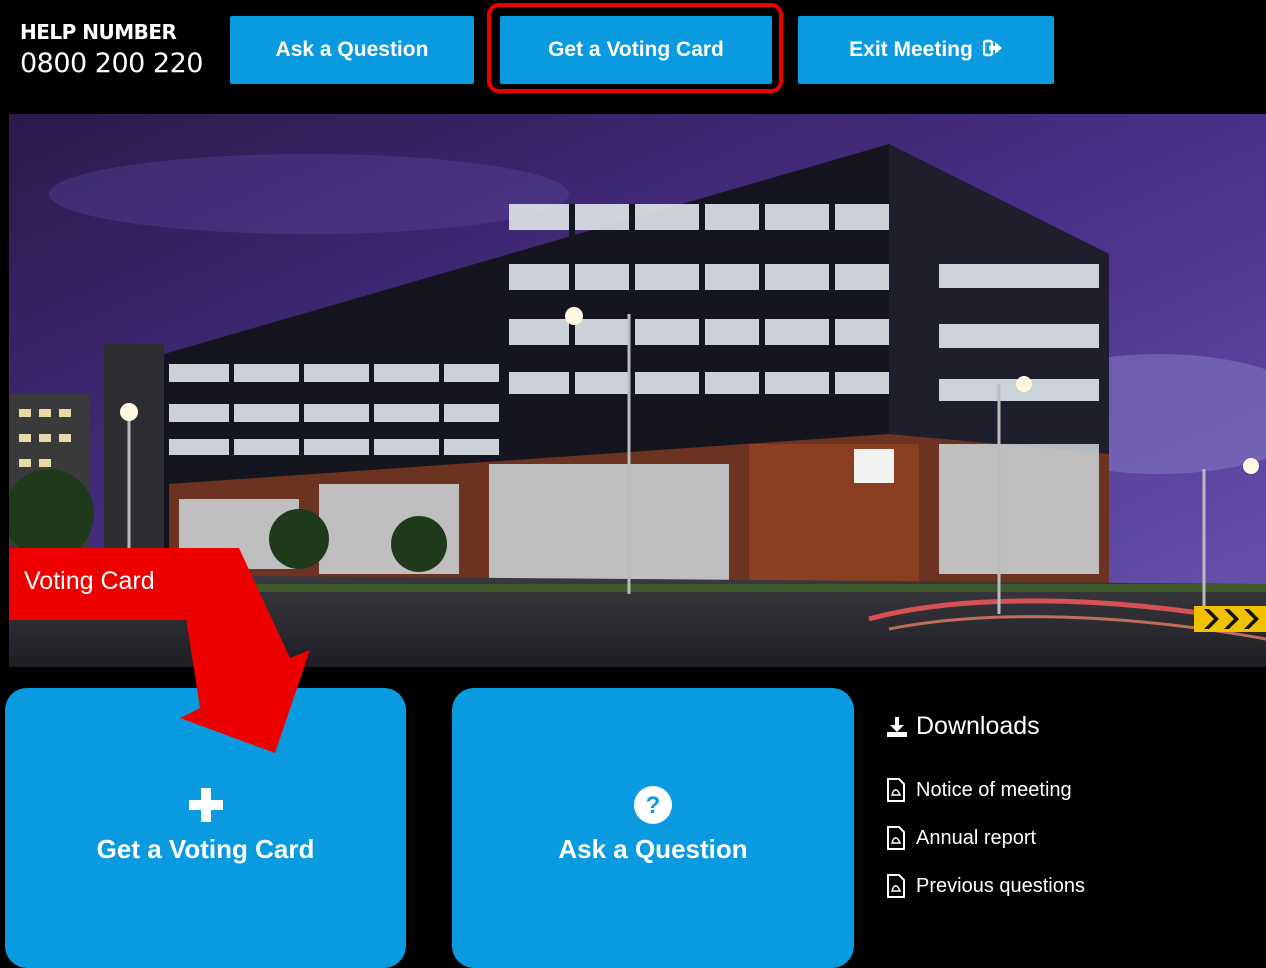  What do you see at coordinates (89, 581) in the screenshot?
I see `annotation-label: Voting Card` at bounding box center [89, 581].